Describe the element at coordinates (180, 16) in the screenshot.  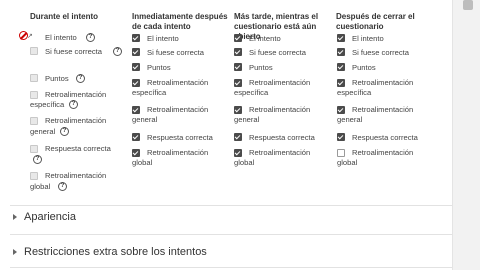
I see `header-immediately-line1: Inmediatamente después` at that location.